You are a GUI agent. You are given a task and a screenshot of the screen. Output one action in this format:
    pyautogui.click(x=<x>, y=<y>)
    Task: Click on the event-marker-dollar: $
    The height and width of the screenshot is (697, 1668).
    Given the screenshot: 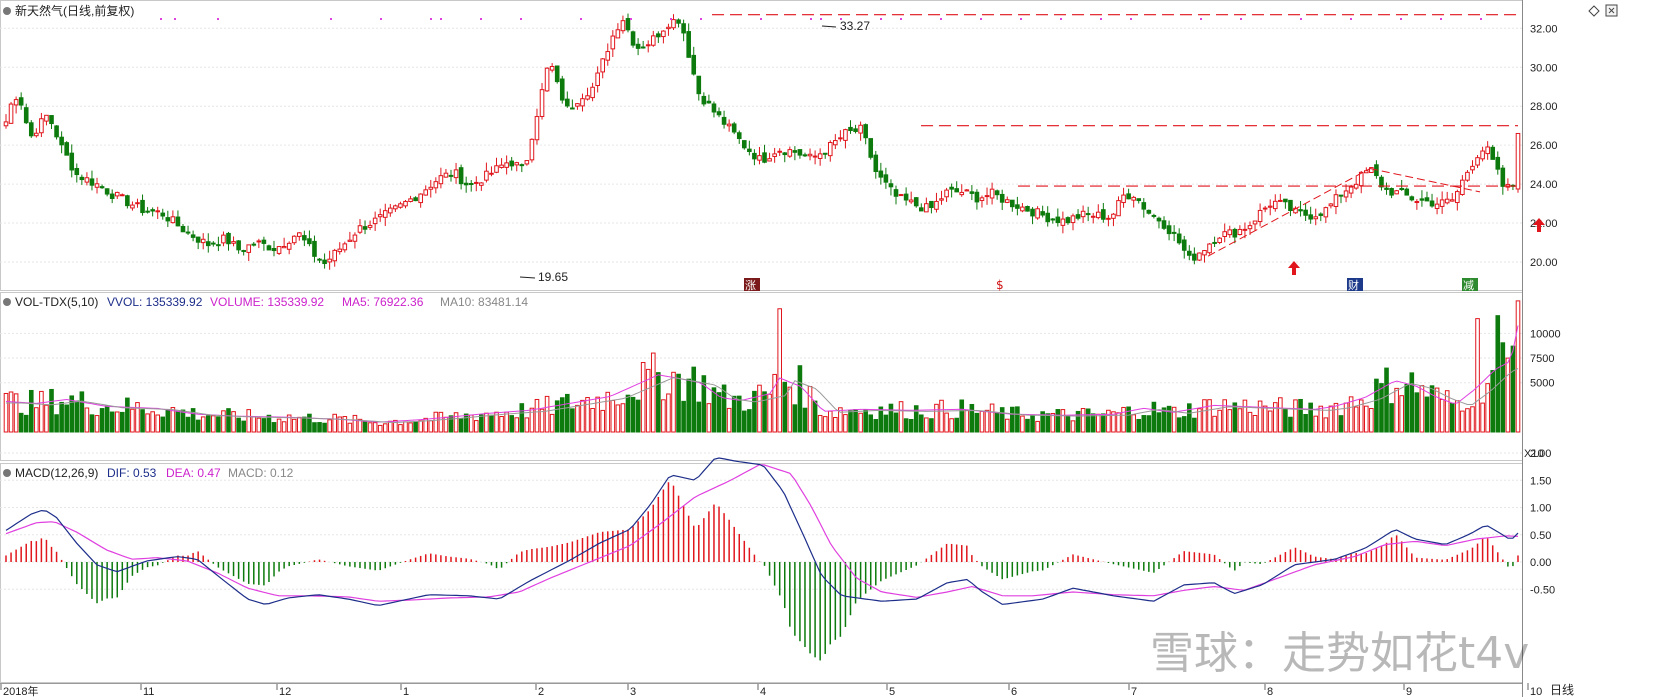 What is the action you would take?
    pyautogui.click(x=1000, y=285)
    